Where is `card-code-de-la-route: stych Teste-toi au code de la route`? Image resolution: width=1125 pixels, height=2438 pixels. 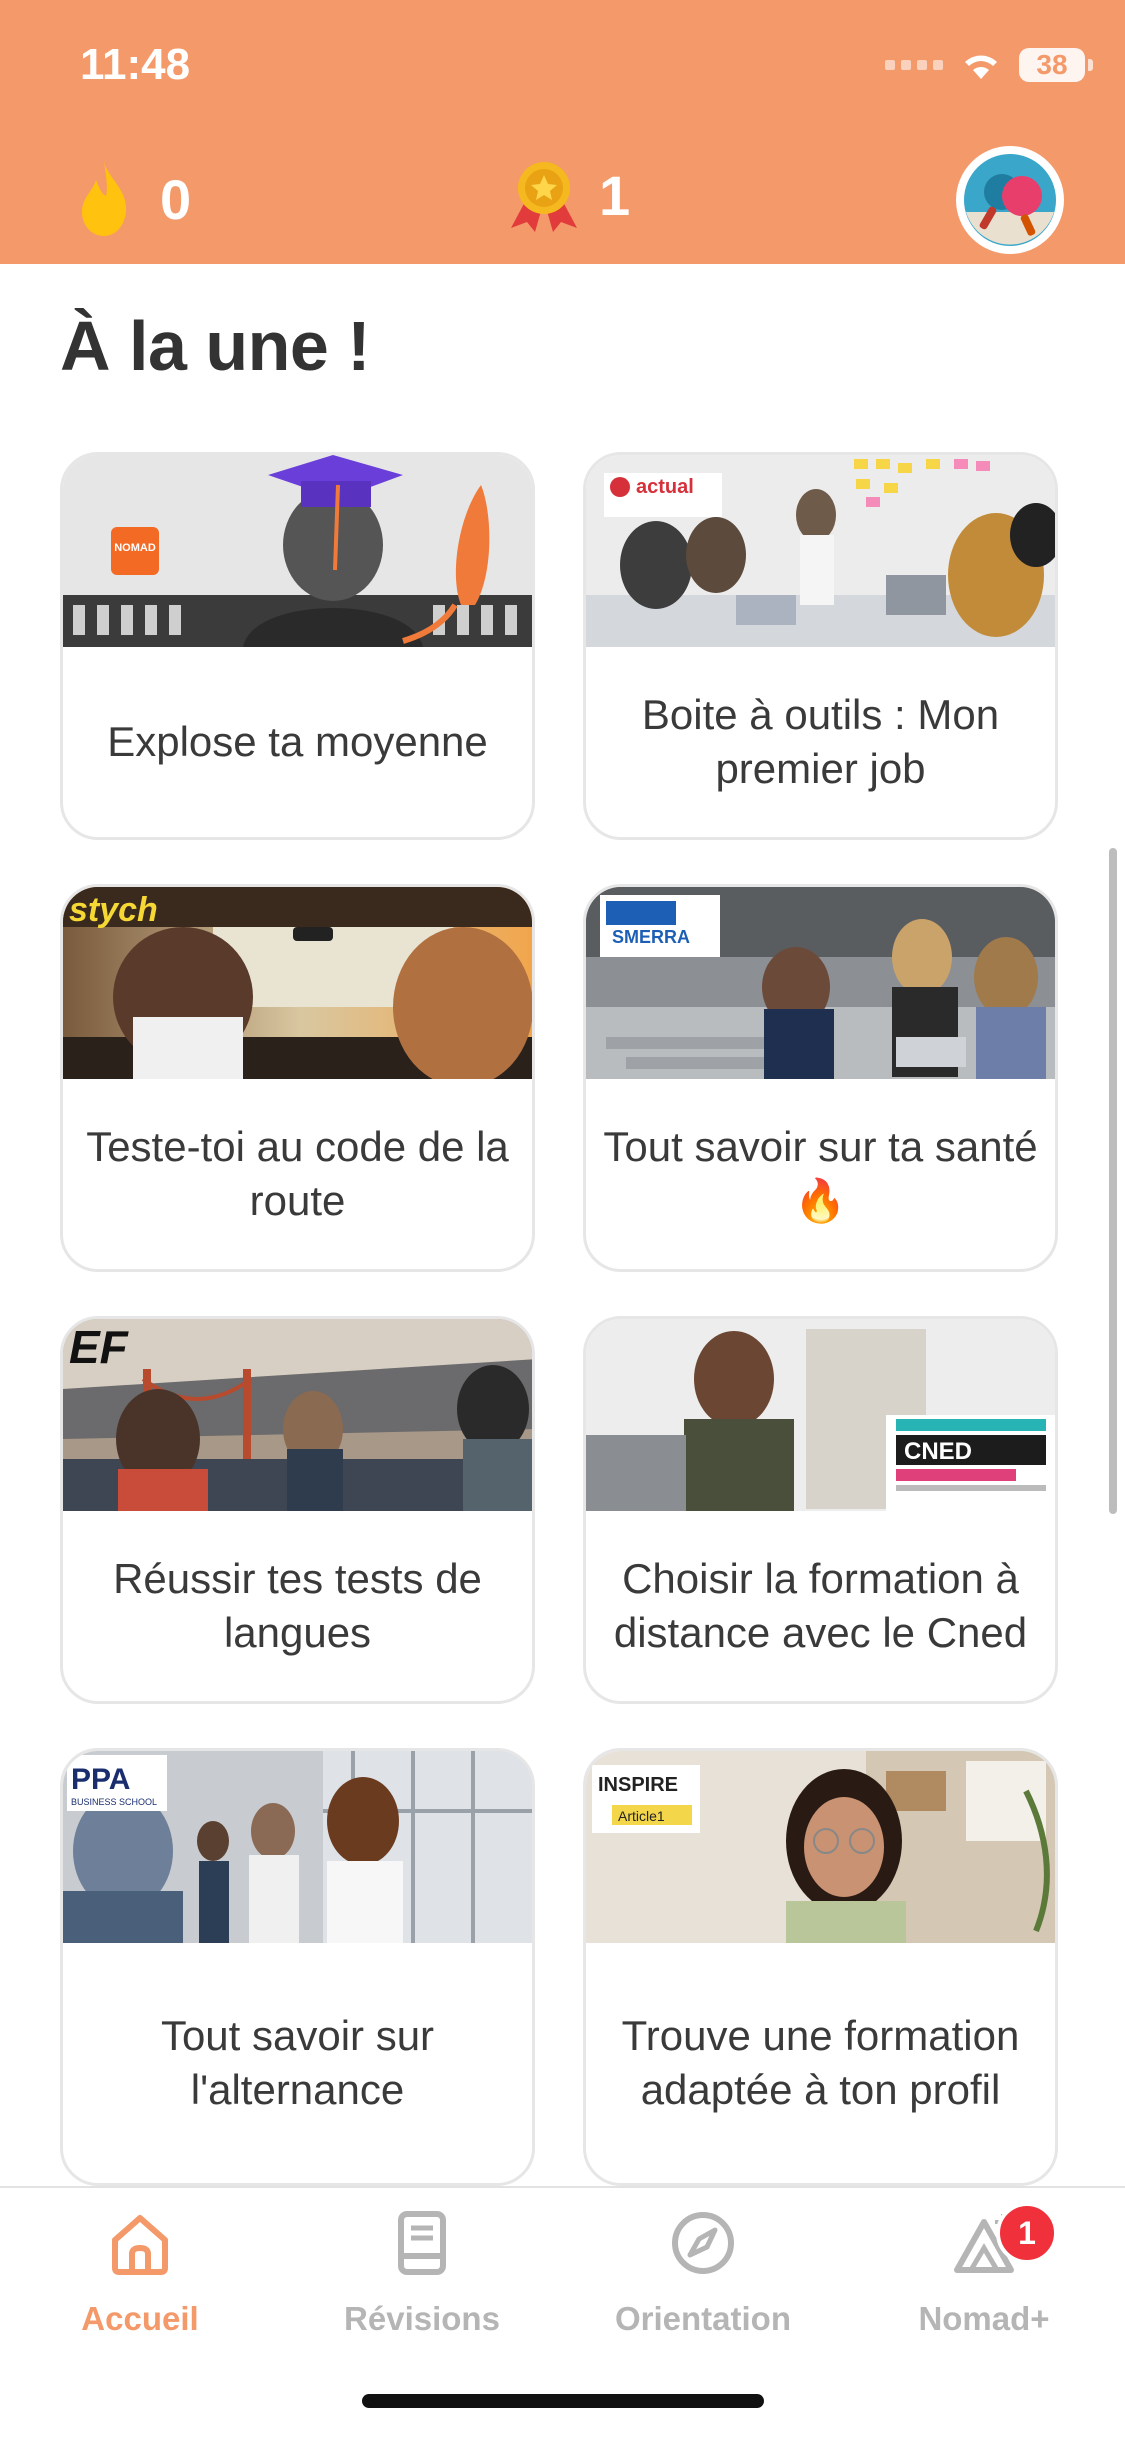
card-code-de-la-route: stych Teste-toi au code de la route is located at coordinates (297, 1078).